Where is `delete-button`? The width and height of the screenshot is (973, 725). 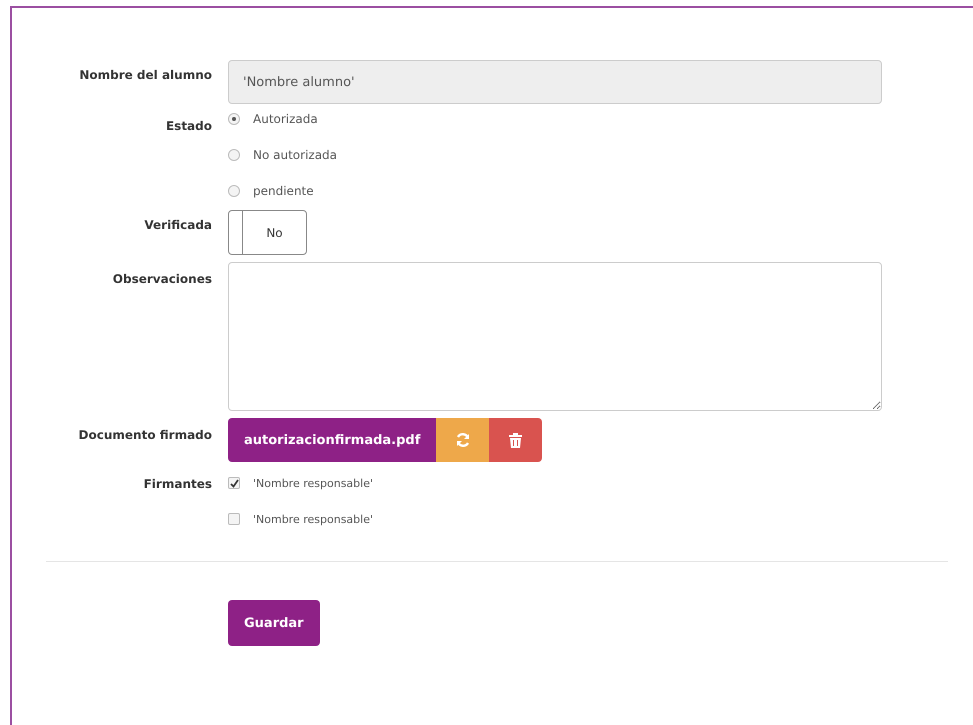
delete-button is located at coordinates (515, 440).